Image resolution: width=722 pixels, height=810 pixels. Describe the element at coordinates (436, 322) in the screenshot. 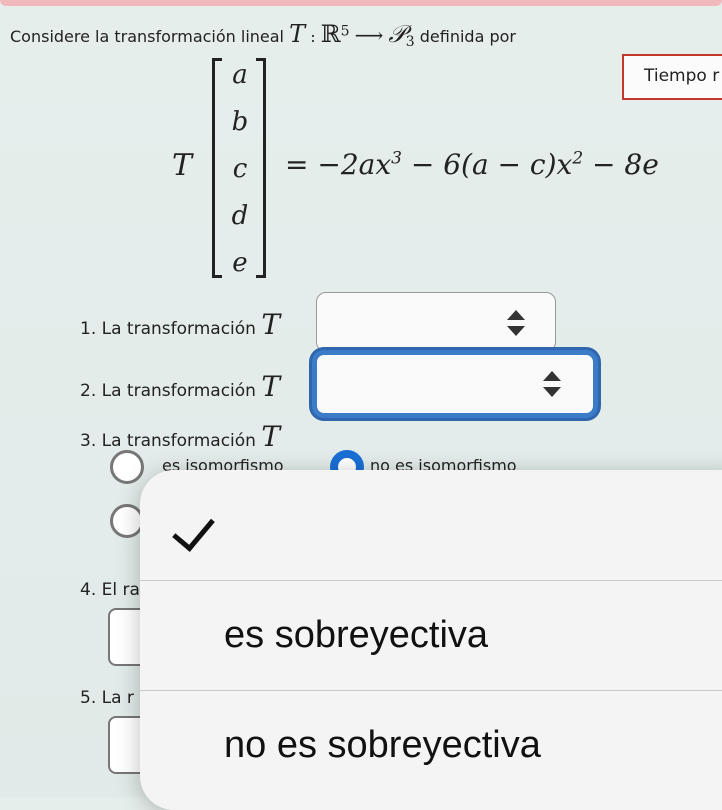

I see `question-1-select` at that location.